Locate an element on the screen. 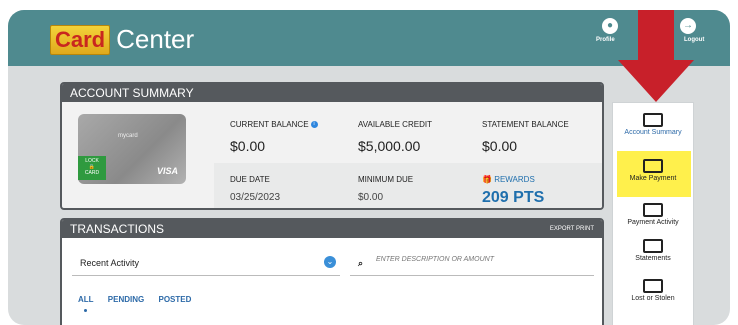 This screenshot has width=738, height=325. sidebar-item-account-summary: Account Summary is located at coordinates (653, 124).